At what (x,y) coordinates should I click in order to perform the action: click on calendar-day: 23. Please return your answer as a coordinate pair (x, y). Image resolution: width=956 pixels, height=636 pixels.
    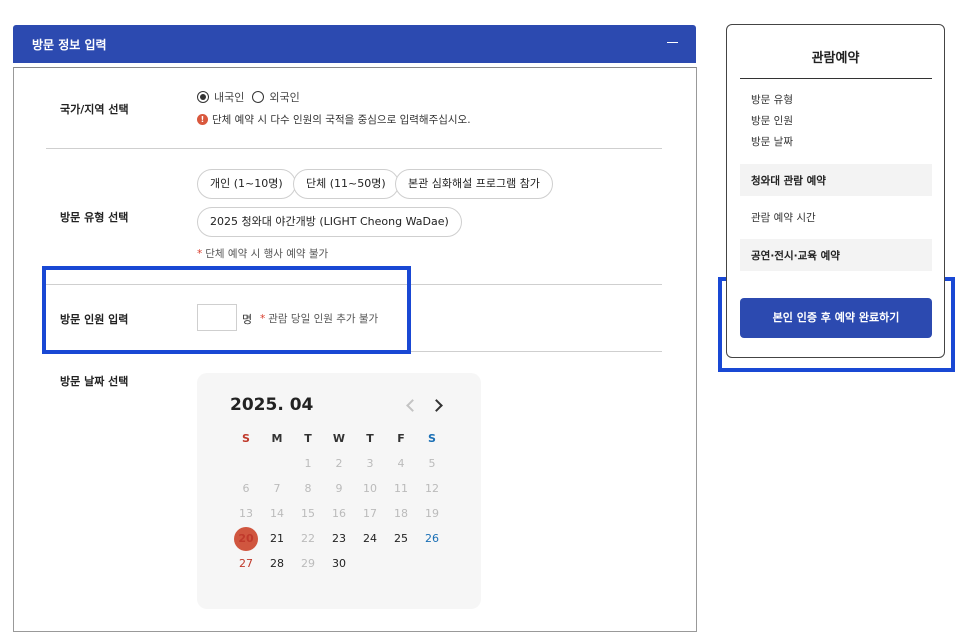
    Looking at the image, I should click on (339, 539).